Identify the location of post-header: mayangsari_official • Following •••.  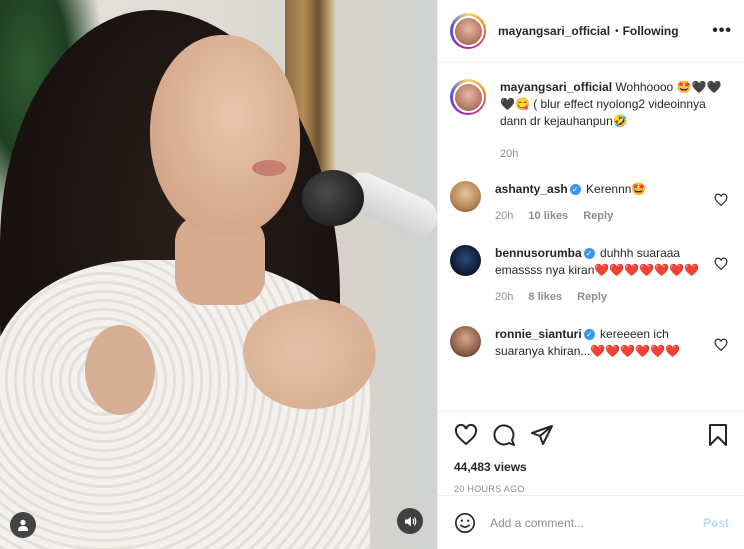
(591, 31).